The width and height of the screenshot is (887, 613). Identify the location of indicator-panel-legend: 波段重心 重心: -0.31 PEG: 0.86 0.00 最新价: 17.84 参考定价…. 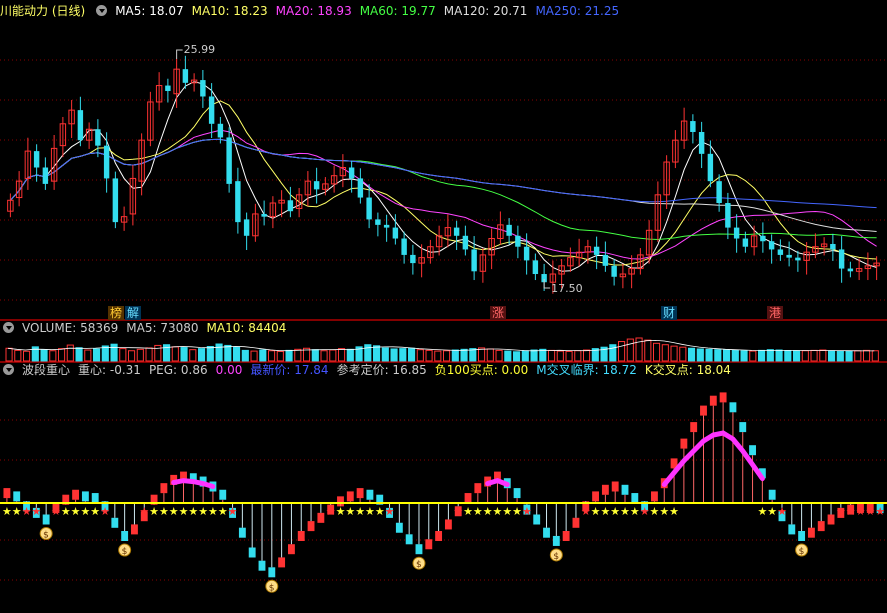
(373, 370).